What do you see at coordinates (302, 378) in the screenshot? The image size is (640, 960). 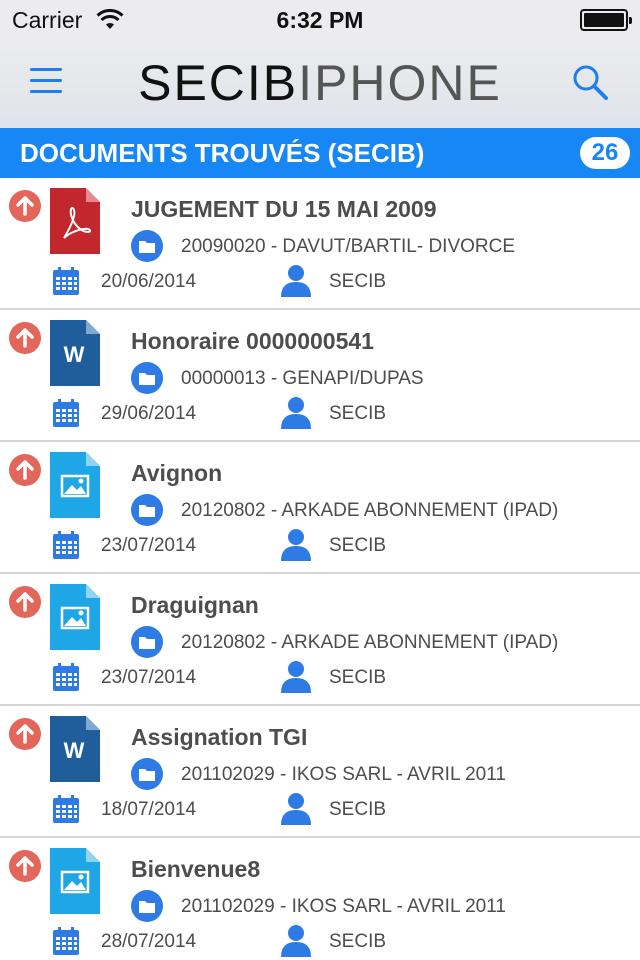 I see `document-folder: 00000013 - GENAPI/DUPAS` at bounding box center [302, 378].